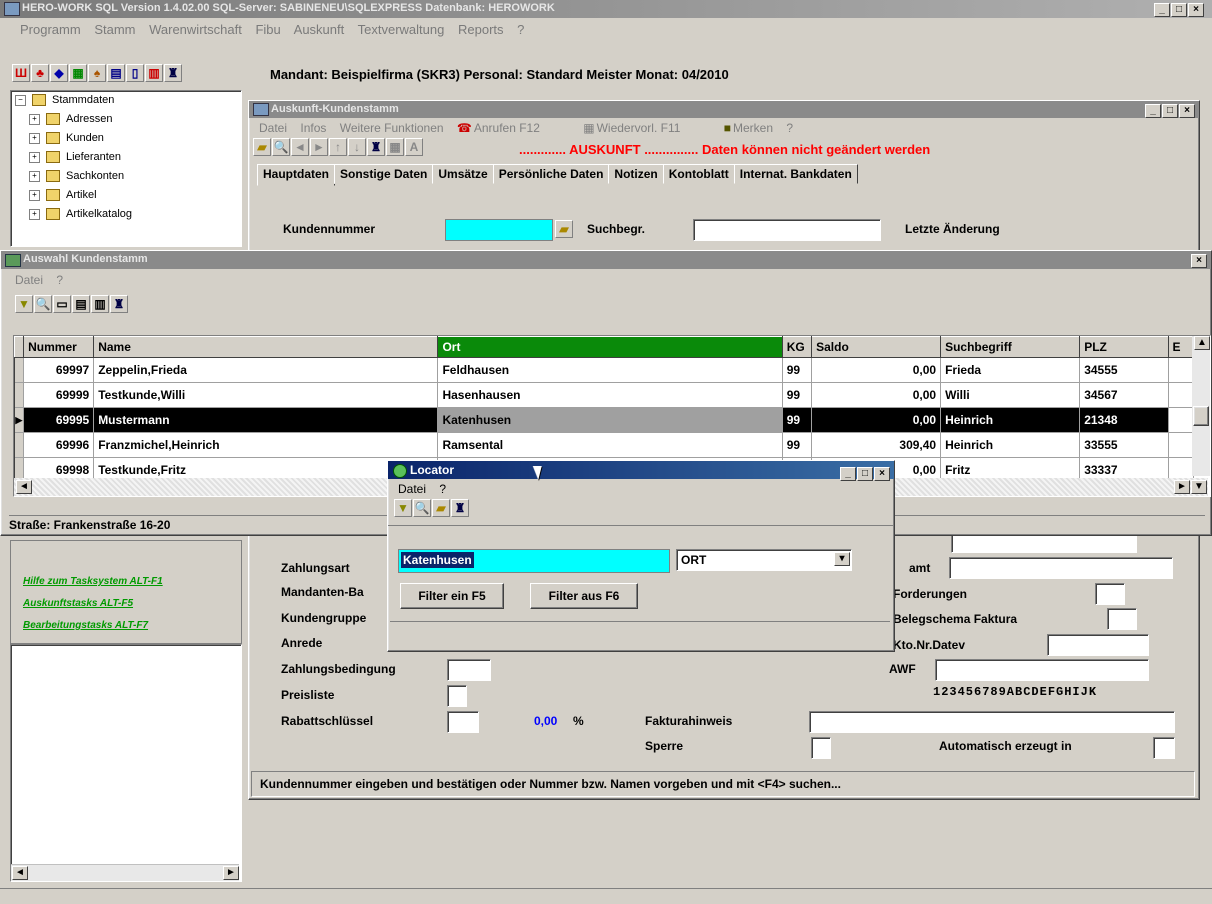 This screenshot has height=904, width=1212. What do you see at coordinates (1122, 619) in the screenshot?
I see `belegschema-input` at bounding box center [1122, 619].